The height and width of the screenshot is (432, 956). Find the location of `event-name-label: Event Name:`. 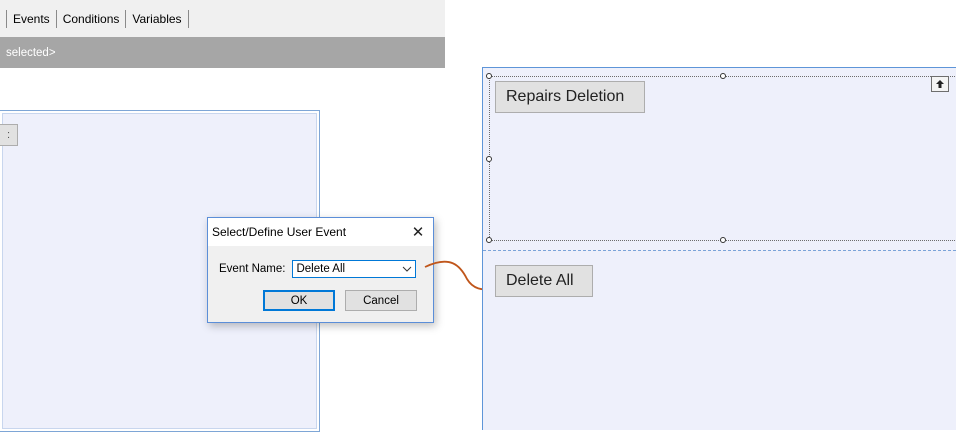

event-name-label: Event Name: is located at coordinates (252, 269).